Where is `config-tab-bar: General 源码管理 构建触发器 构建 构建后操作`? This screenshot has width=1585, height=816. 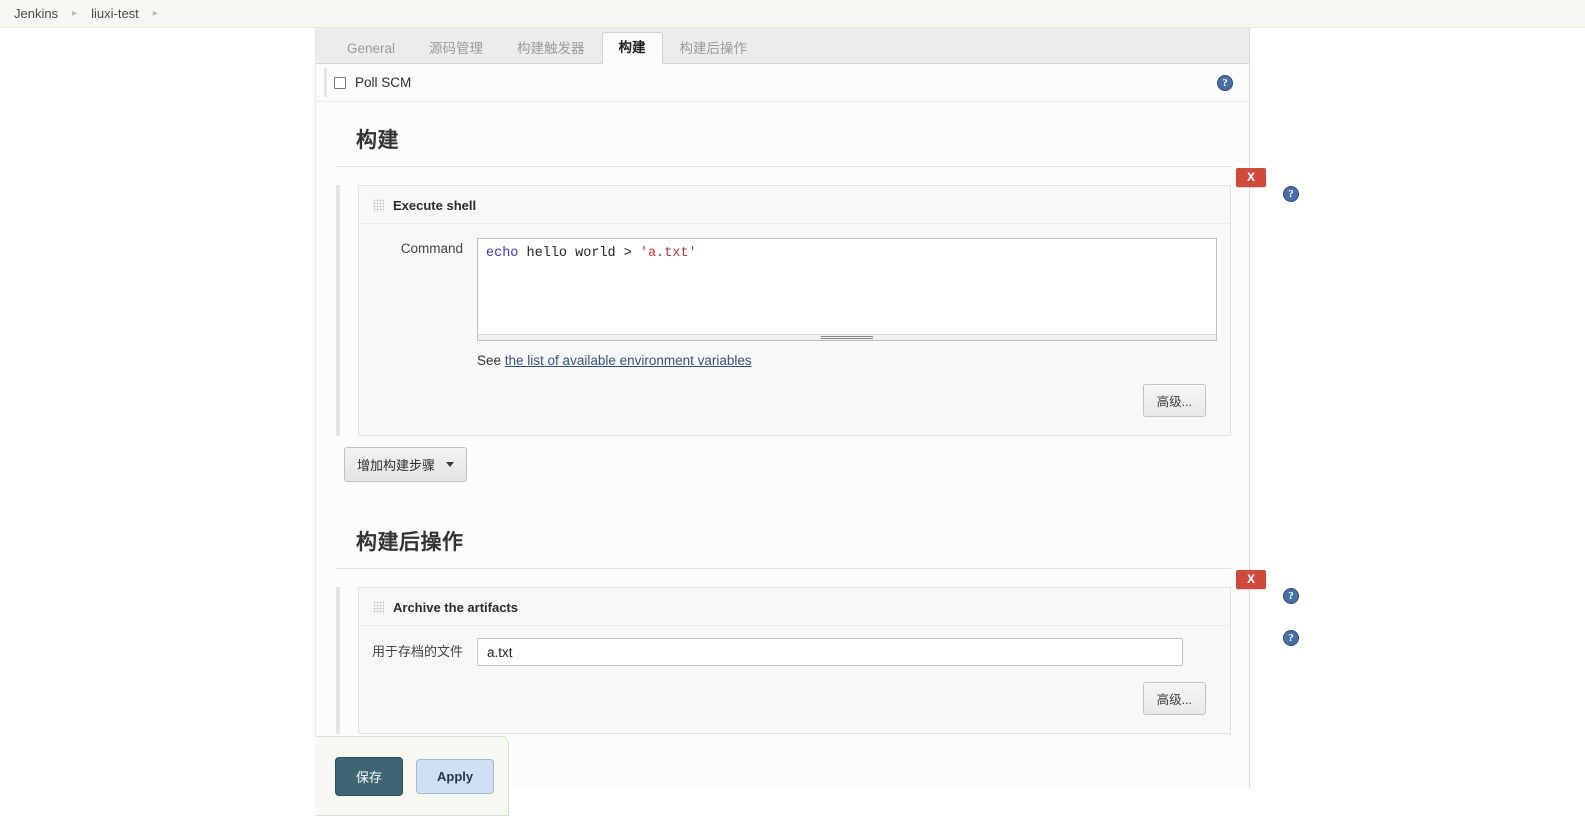 config-tab-bar: General 源码管理 构建触发器 构建 构建后操作 is located at coordinates (782, 46).